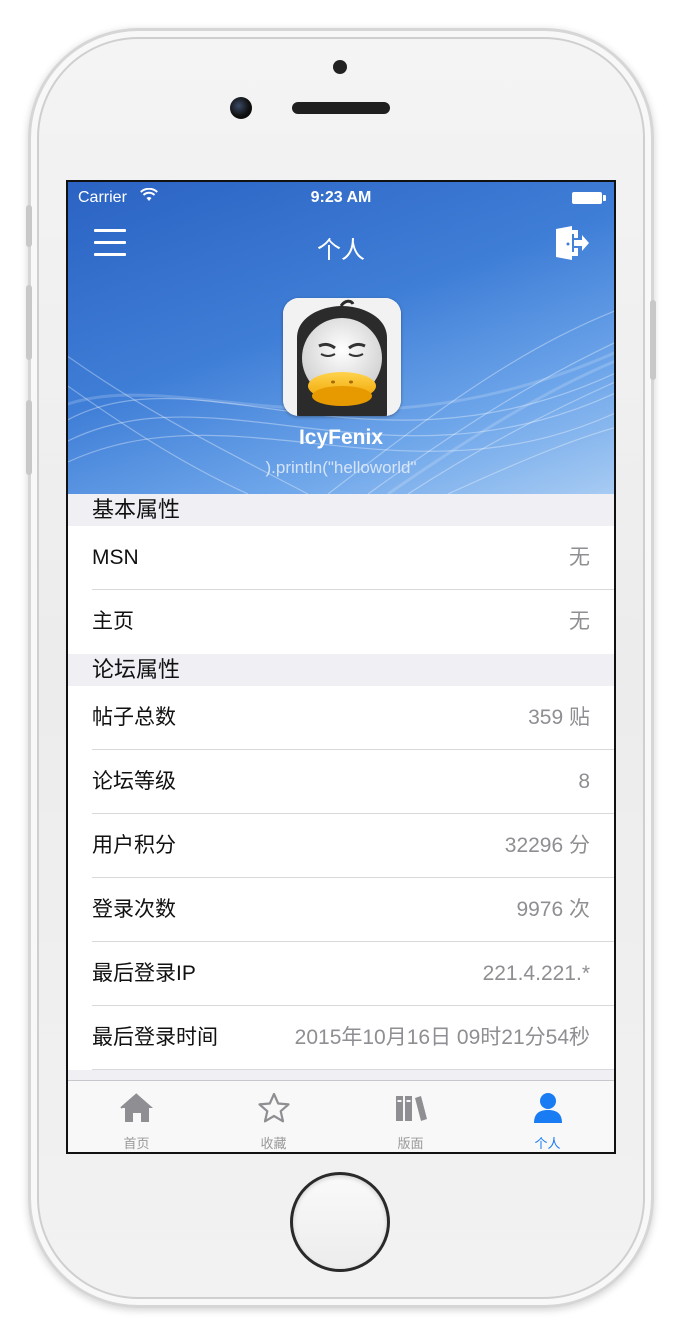 The height and width of the screenshot is (1334, 682). Describe the element at coordinates (341, 910) in the screenshot. I see `list-item: 登录次数 9976 次` at that location.